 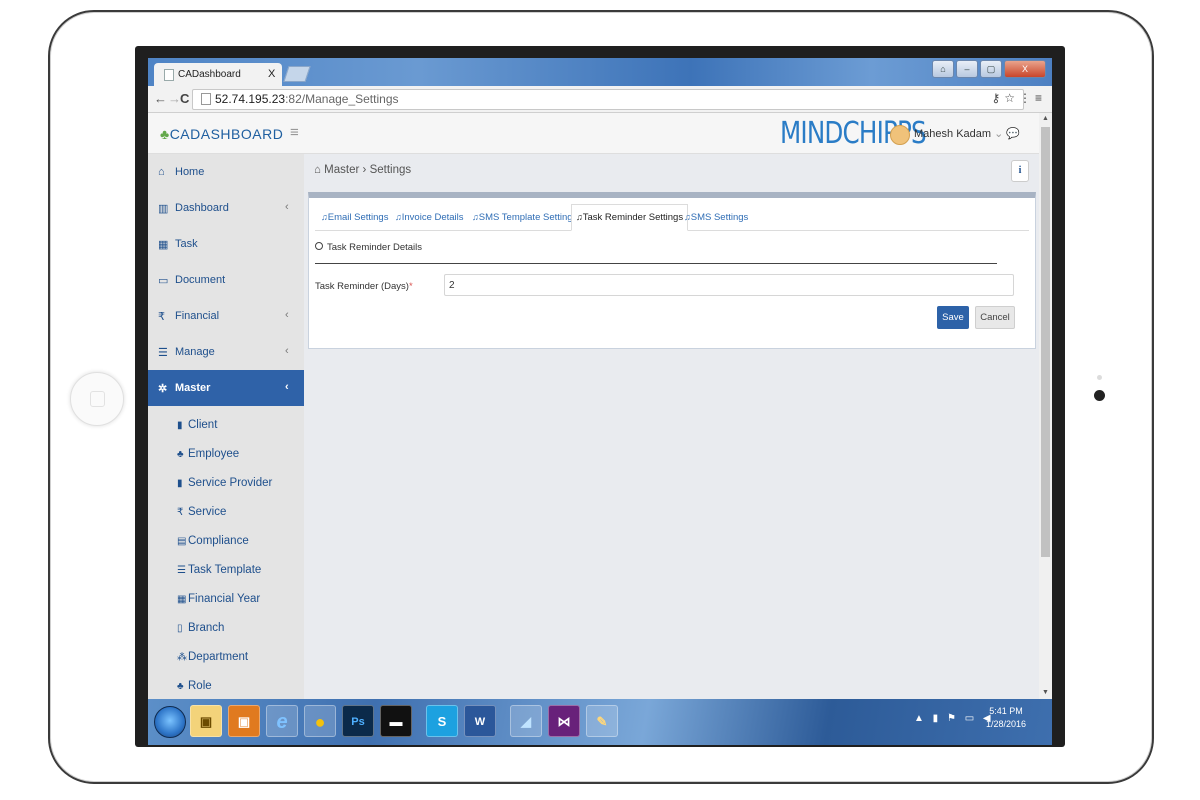 I want to click on brand-name: CADASHBOARD, so click(x=226, y=134).